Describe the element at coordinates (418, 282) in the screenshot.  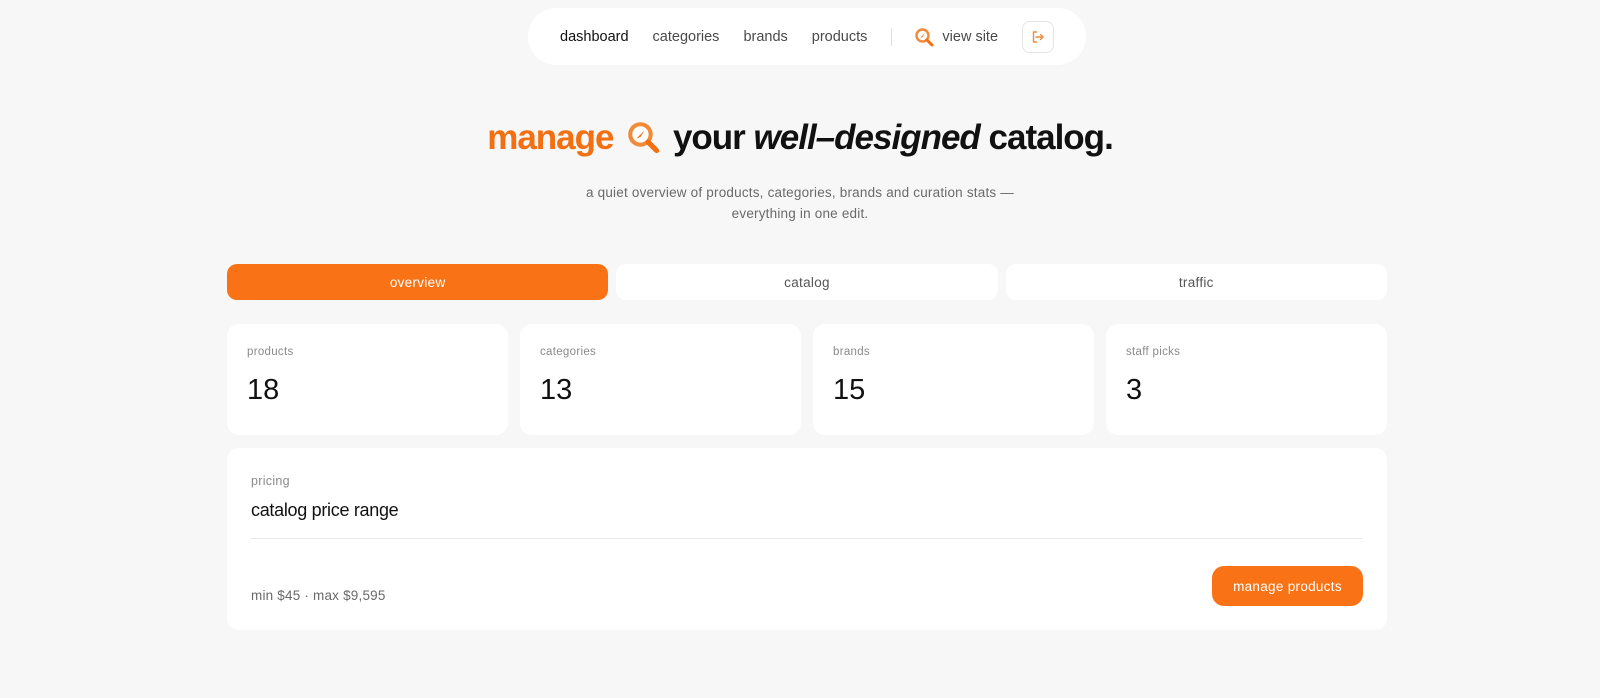
I see `tab-overview: overview` at that location.